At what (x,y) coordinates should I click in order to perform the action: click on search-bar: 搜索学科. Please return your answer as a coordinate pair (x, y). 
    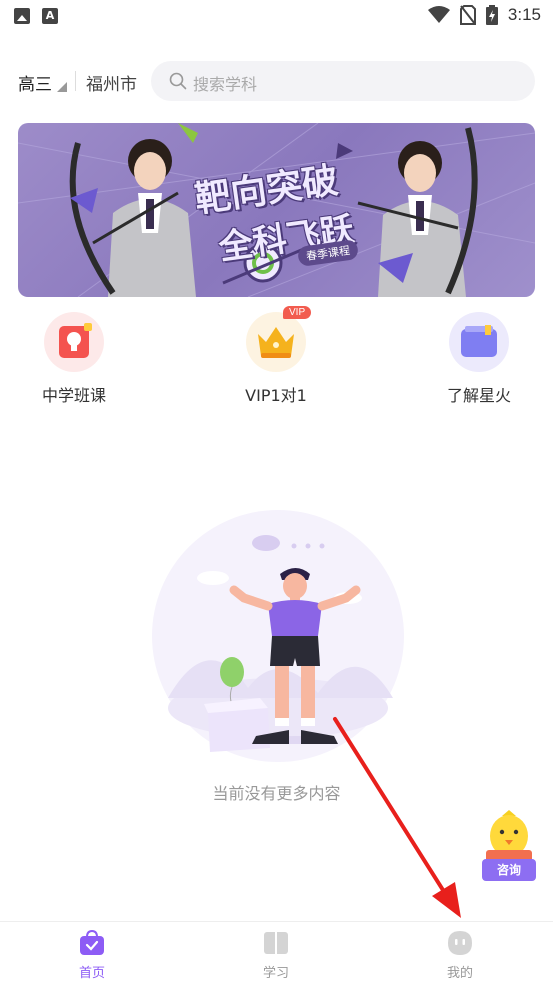
    Looking at the image, I should click on (343, 81).